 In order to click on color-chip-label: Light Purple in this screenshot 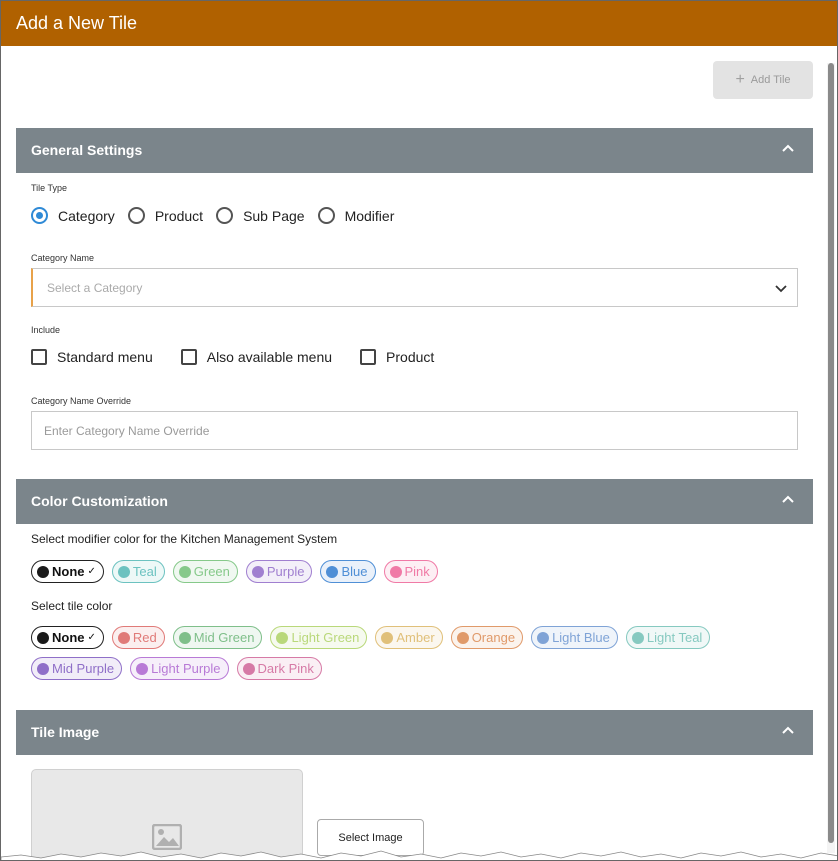, I will do `click(186, 668)`.